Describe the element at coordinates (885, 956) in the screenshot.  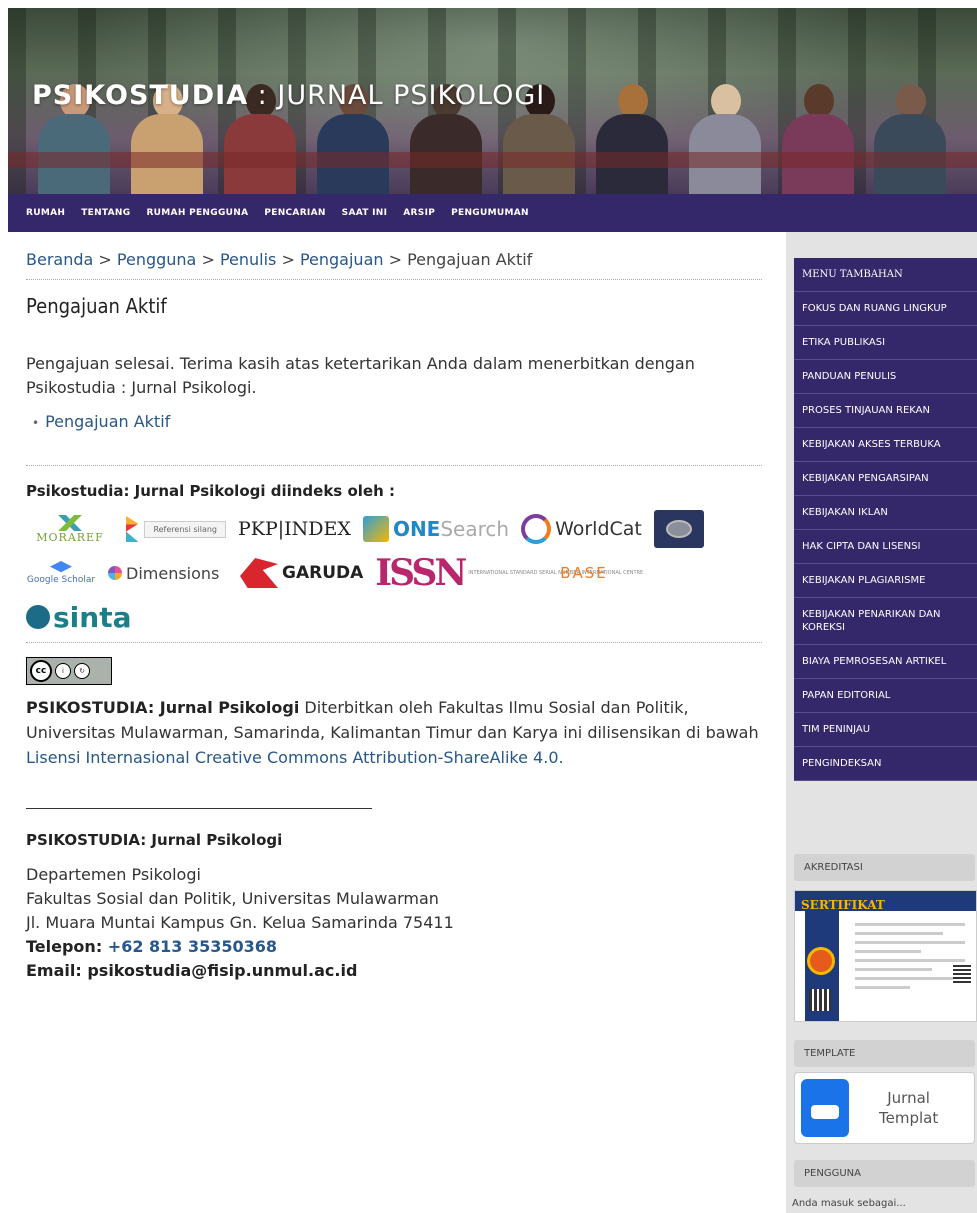
I see `accreditation-certificate: SERTIFIKAT` at that location.